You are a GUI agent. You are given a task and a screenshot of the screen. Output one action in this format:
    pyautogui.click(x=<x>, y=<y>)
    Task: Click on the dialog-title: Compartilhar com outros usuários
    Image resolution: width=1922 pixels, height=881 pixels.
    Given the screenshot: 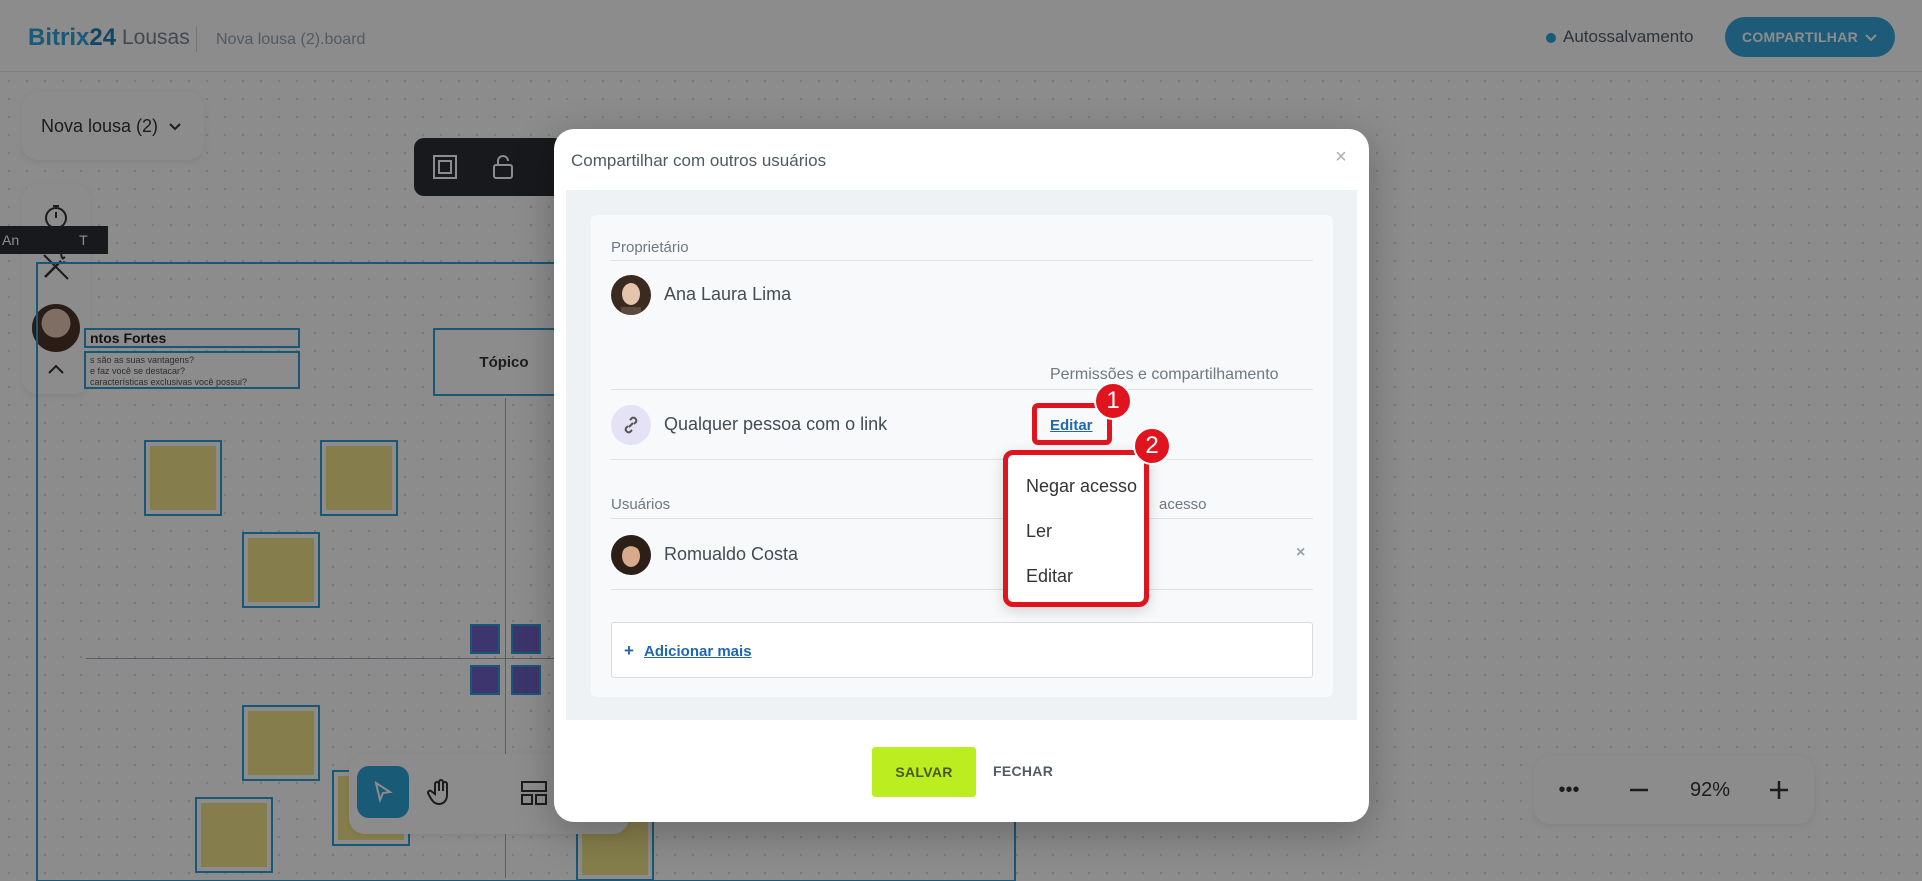 What is the action you would take?
    pyautogui.click(x=699, y=160)
    